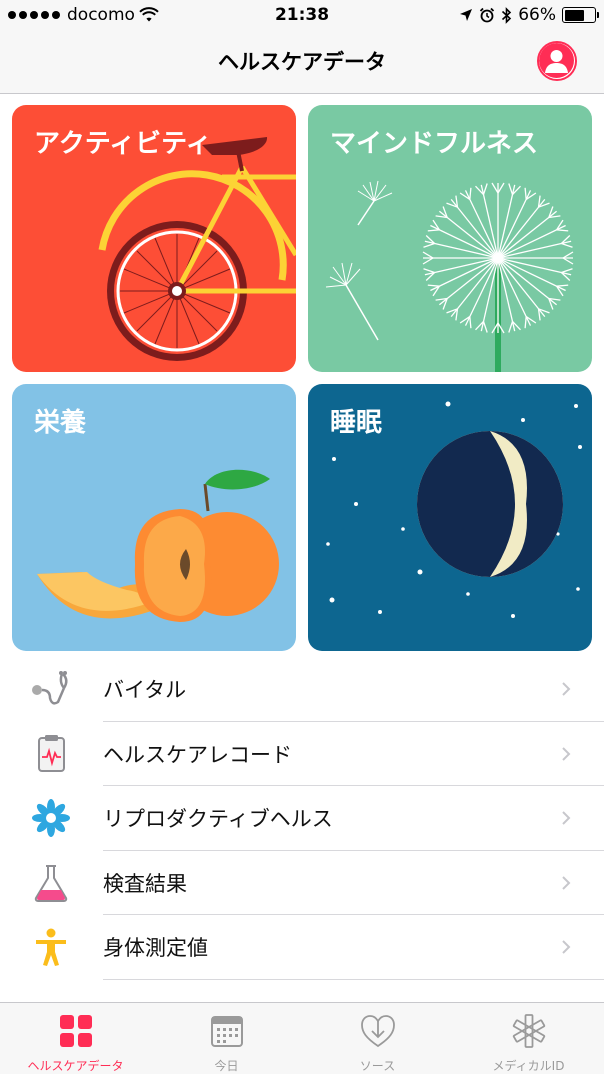 The image size is (604, 1074). Describe the element at coordinates (51, 883) in the screenshot. I see `flask-icon` at that location.